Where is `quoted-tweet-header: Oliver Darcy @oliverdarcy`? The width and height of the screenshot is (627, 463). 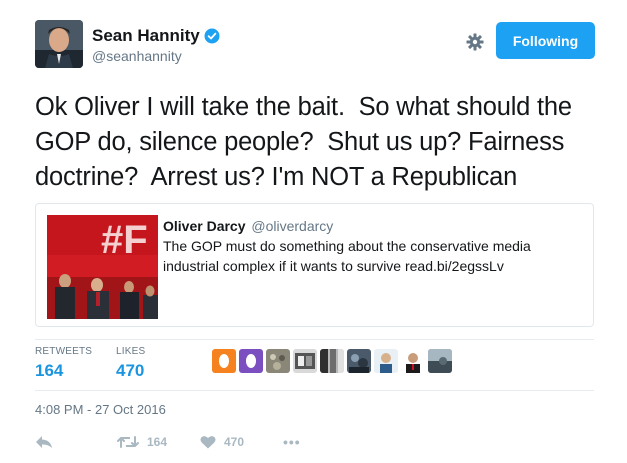 quoted-tweet-header: Oliver Darcy @oliverdarcy is located at coordinates (373, 226).